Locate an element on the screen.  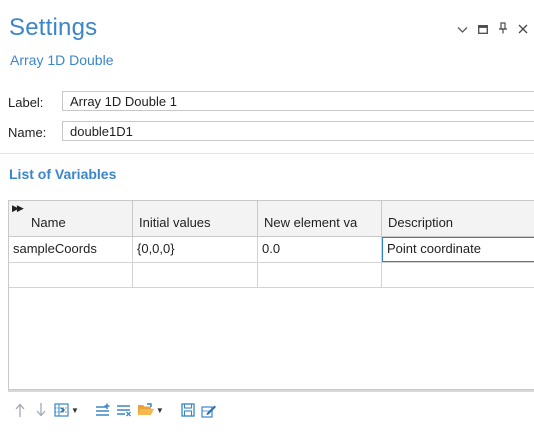
cell-name is located at coordinates (71, 275).